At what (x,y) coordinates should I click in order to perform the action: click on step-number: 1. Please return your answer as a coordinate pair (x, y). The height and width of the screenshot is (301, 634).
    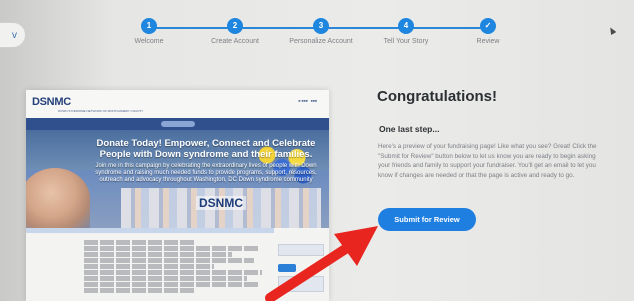
    Looking at the image, I should click on (149, 26).